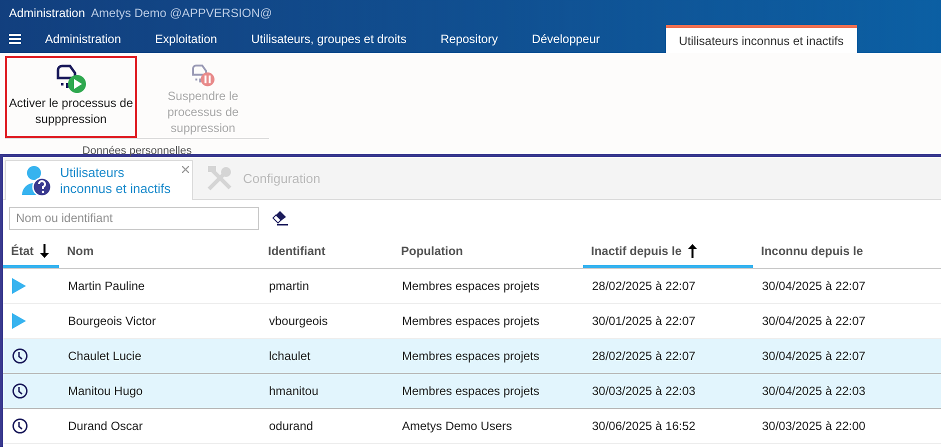 Image resolution: width=941 pixels, height=448 pixels. What do you see at coordinates (761, 39) in the screenshot?
I see `contextual-tab: Utilisateurs inconnus et inactifs` at bounding box center [761, 39].